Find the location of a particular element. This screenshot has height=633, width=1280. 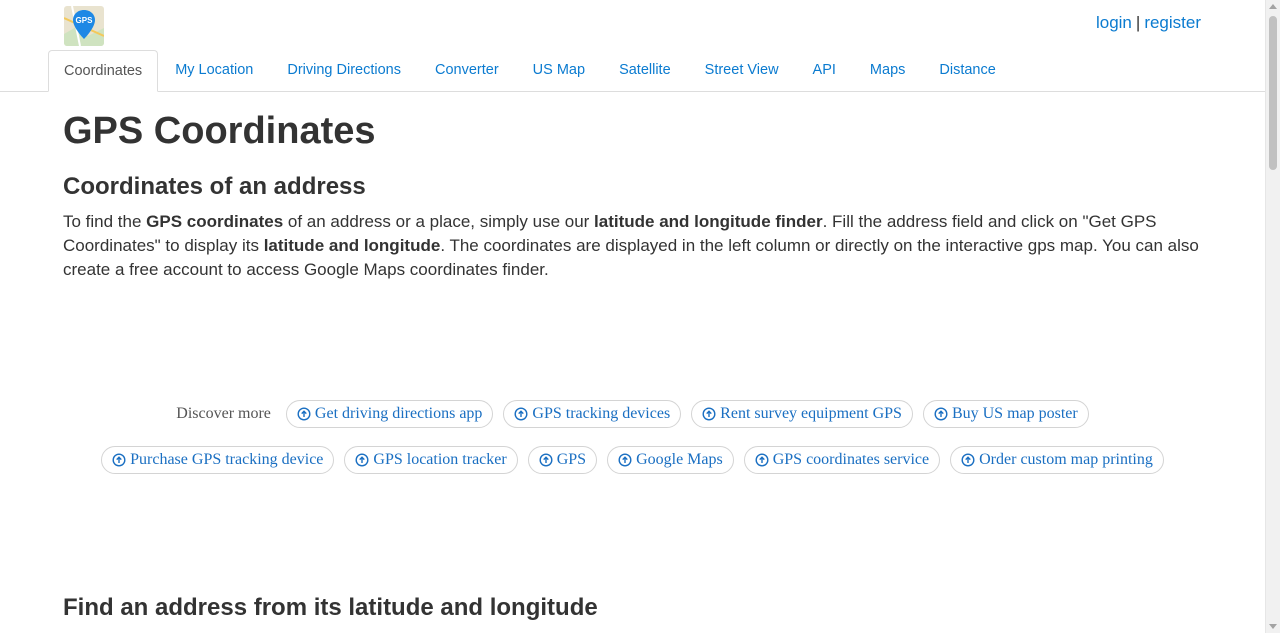

tab-api: API is located at coordinates (824, 70).